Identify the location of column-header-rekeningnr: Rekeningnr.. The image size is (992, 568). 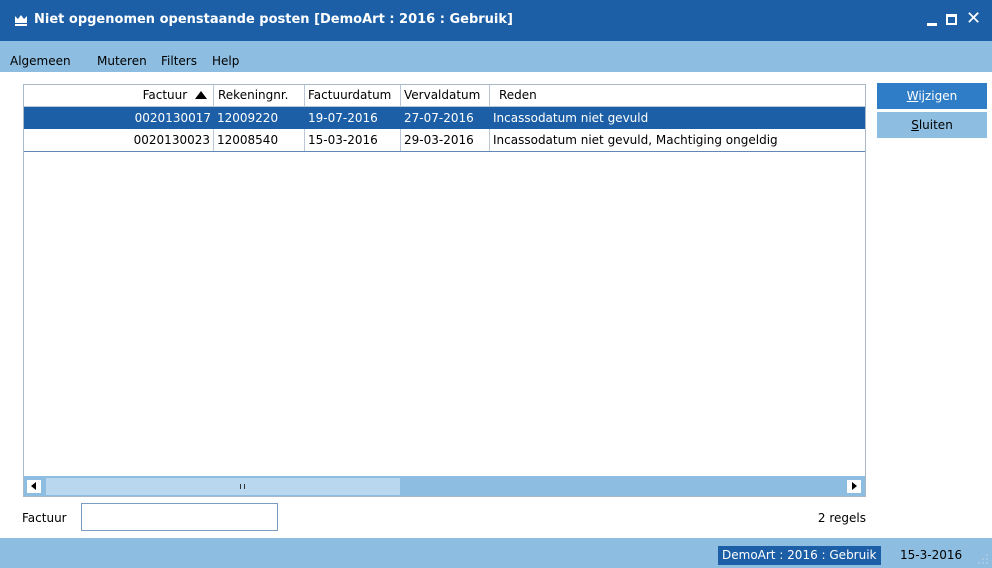
(259, 95).